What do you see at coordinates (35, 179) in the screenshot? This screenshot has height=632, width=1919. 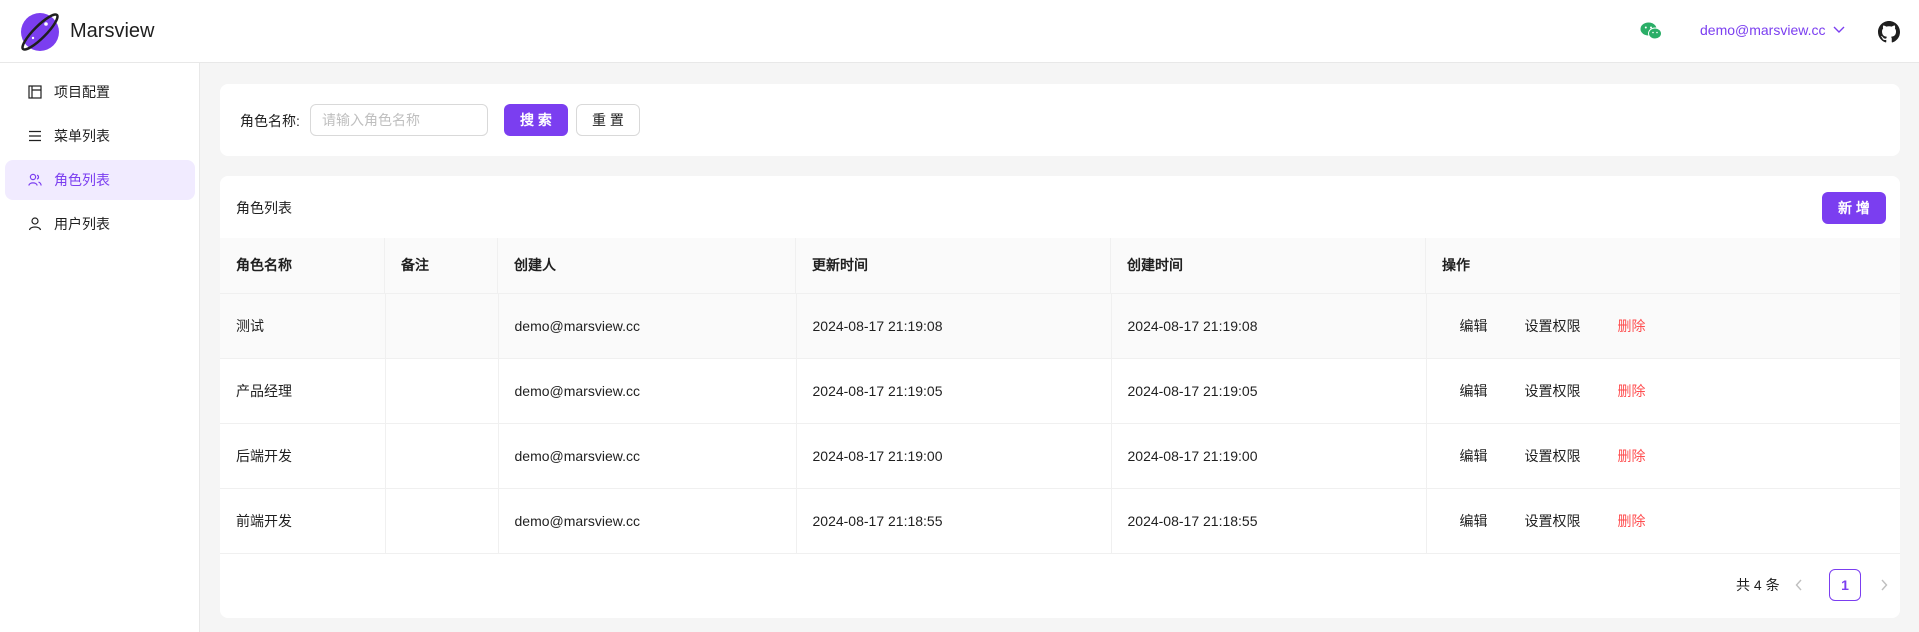 I see `role-icon` at bounding box center [35, 179].